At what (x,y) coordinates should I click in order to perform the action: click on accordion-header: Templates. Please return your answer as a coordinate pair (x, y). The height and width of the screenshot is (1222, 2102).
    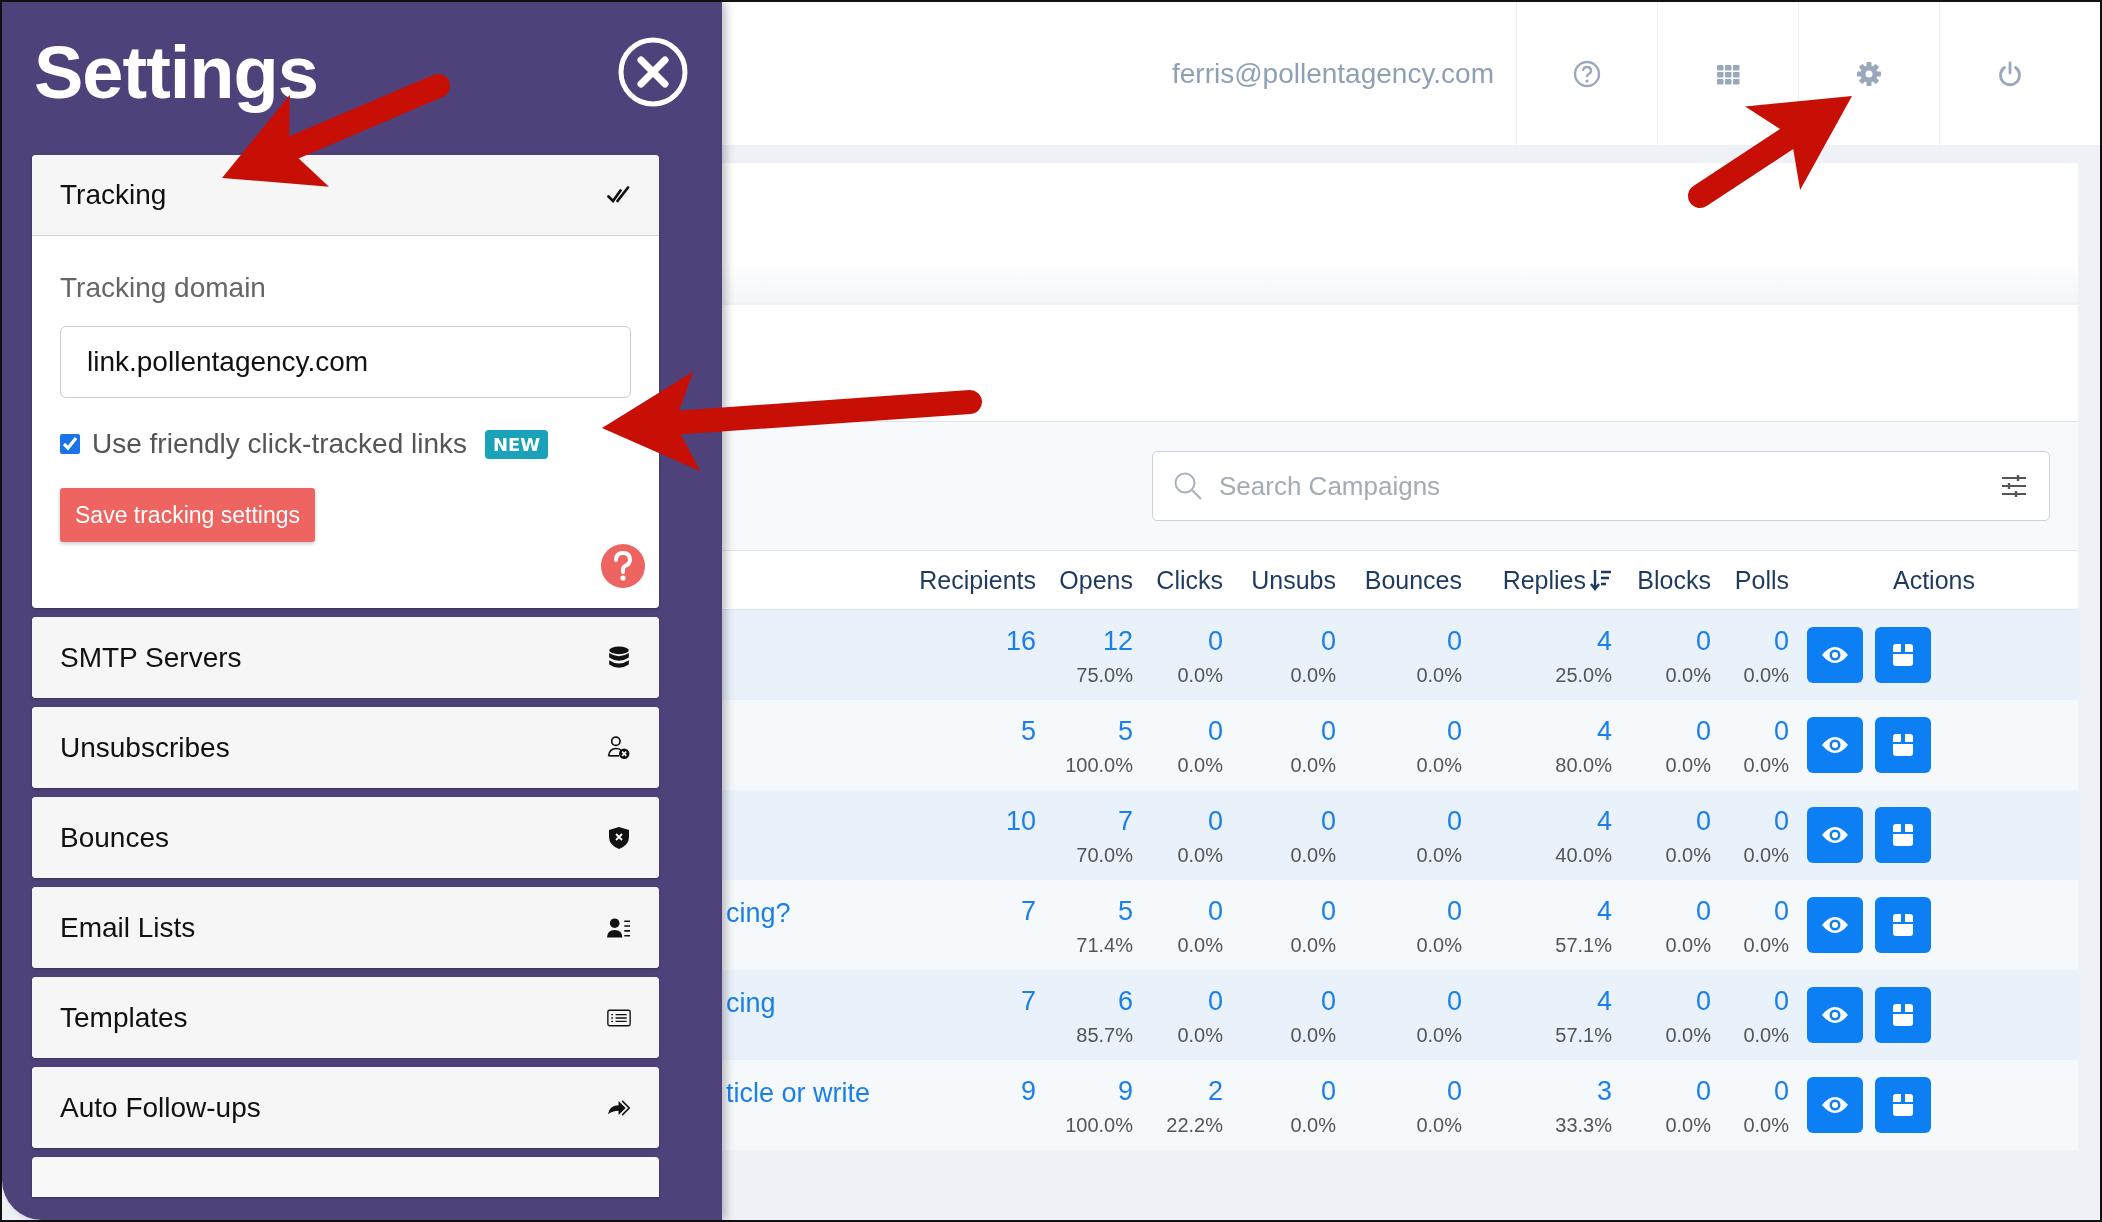
    Looking at the image, I should click on (345, 1017).